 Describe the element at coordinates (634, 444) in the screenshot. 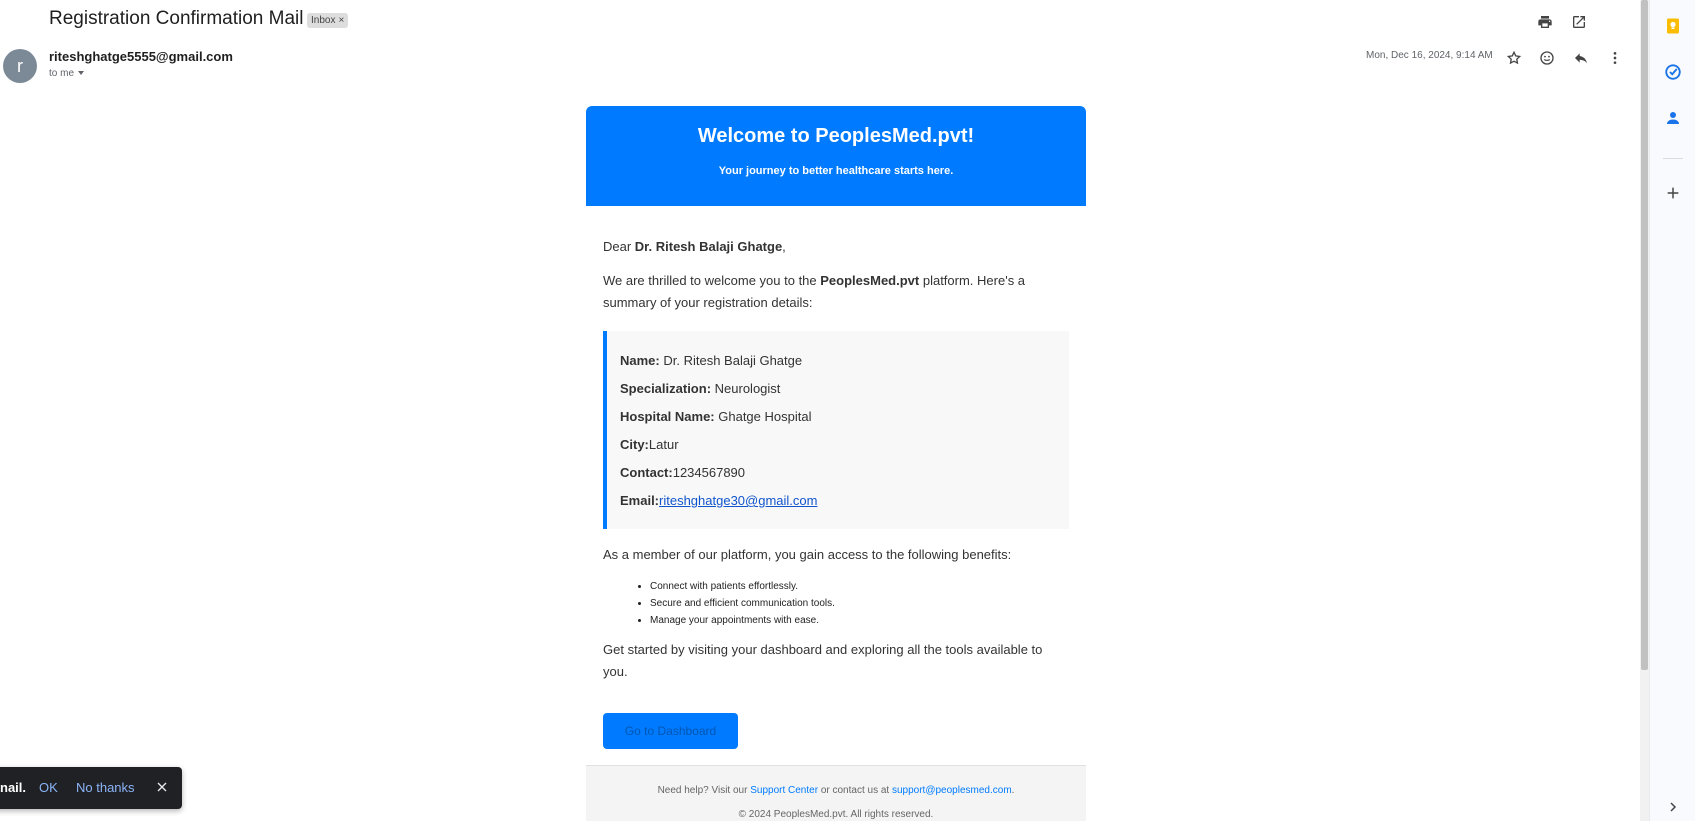

I see `city-label: City:` at that location.